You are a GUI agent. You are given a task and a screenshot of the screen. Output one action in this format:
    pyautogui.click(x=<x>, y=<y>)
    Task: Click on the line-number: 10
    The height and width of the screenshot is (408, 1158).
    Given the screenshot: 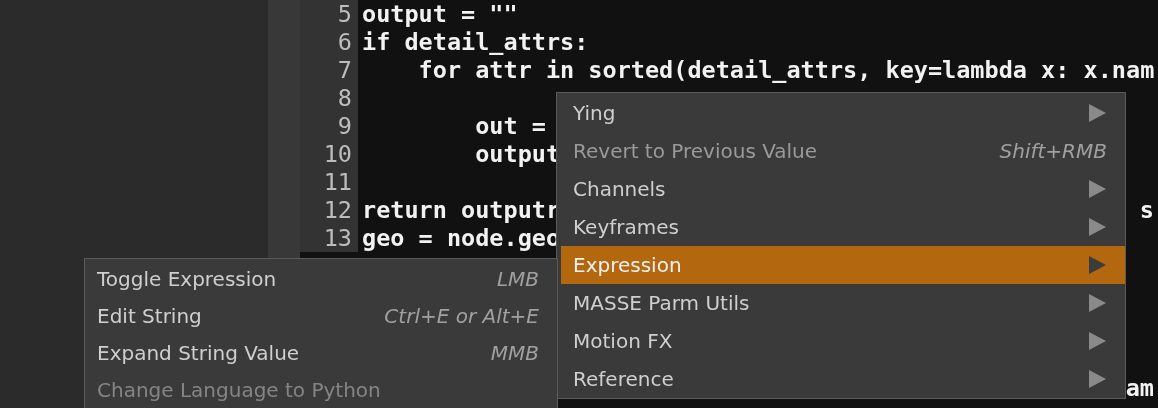 What is the action you would take?
    pyautogui.click(x=337, y=154)
    